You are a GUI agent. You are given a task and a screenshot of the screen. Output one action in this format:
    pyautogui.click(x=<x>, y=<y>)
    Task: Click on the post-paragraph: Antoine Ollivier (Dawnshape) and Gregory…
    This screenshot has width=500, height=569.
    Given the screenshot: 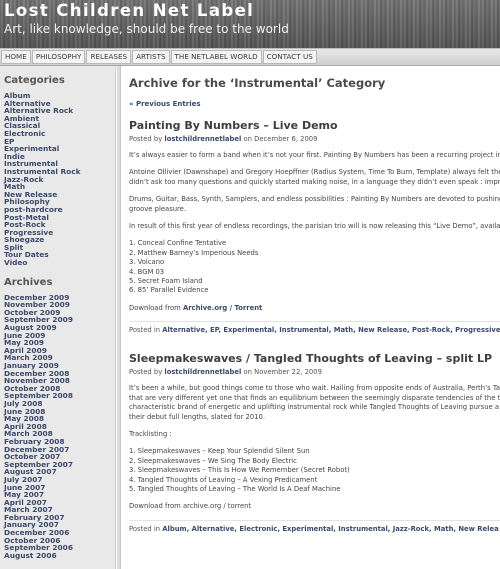 What is the action you would take?
    pyautogui.click(x=314, y=177)
    